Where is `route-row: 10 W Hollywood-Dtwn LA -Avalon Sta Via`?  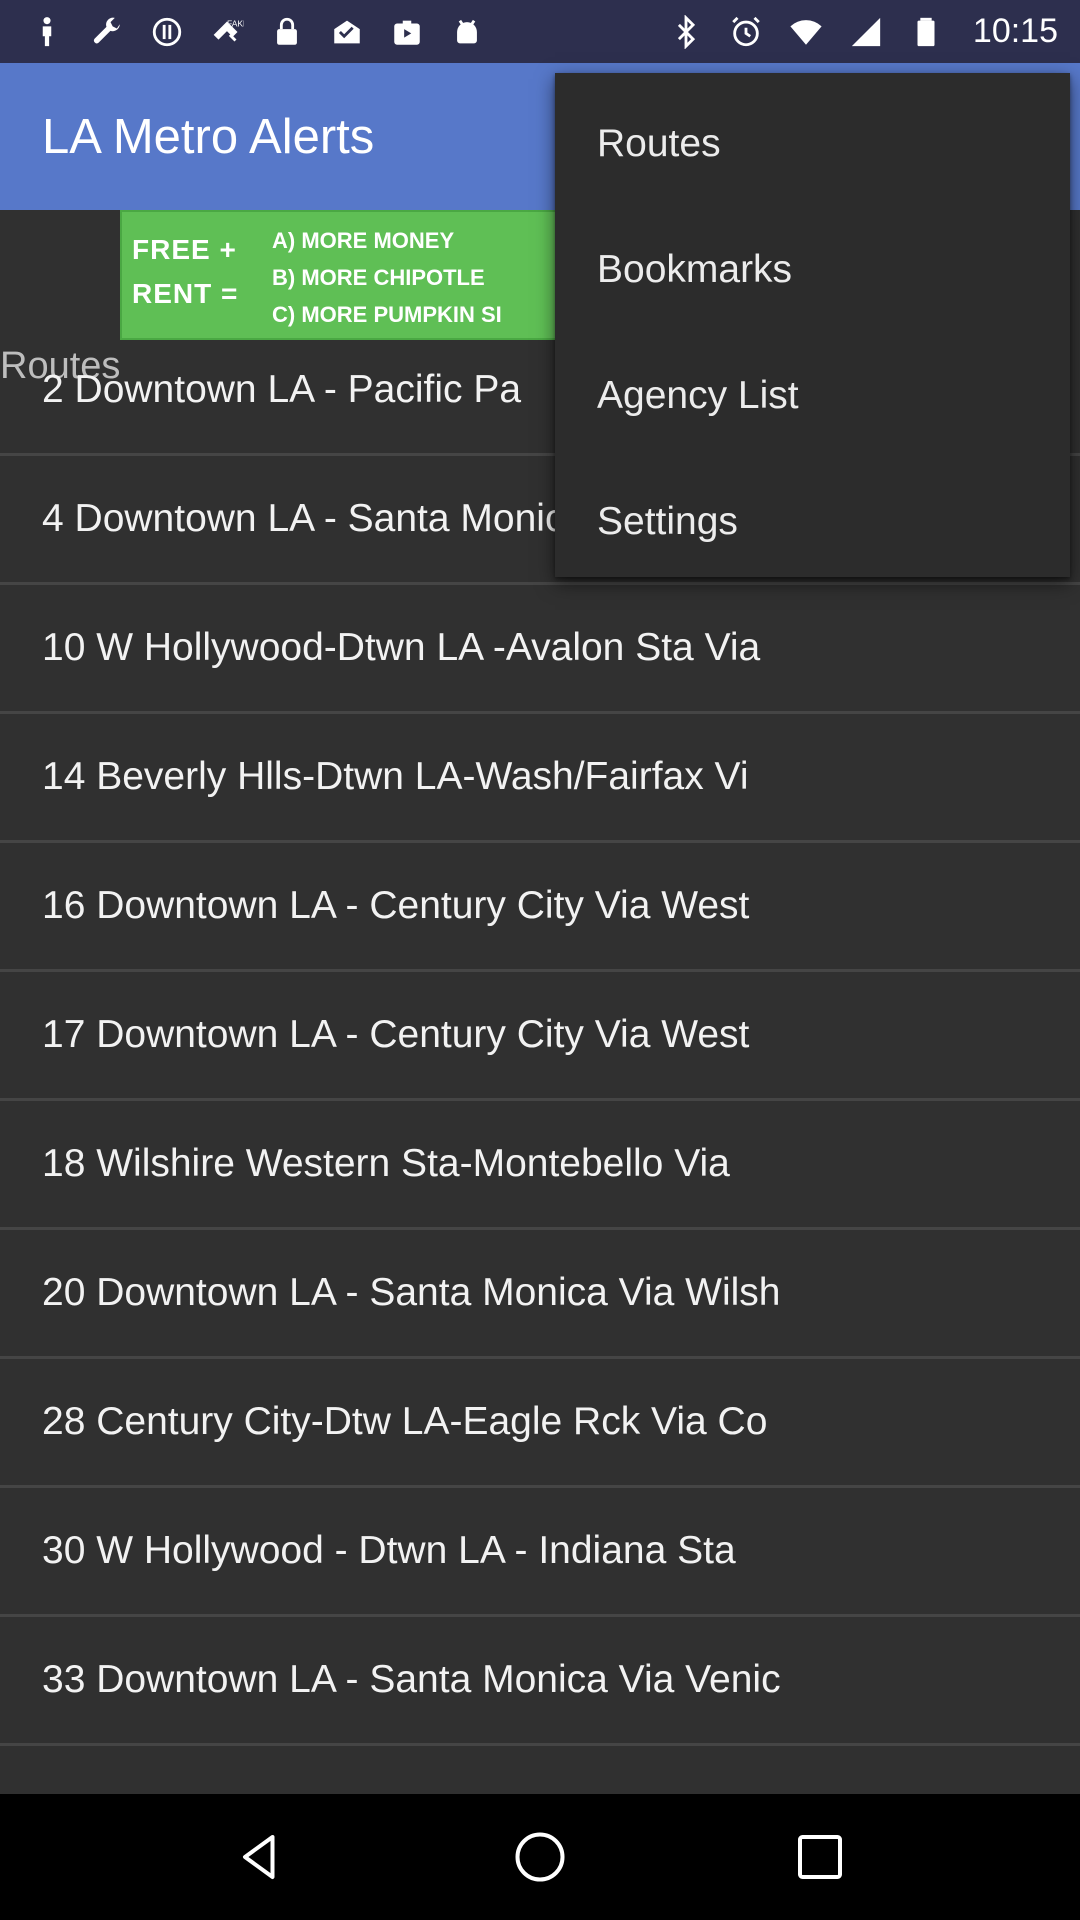
route-row: 10 W Hollywood-Dtwn LA -Avalon Sta Via is located at coordinates (540, 649).